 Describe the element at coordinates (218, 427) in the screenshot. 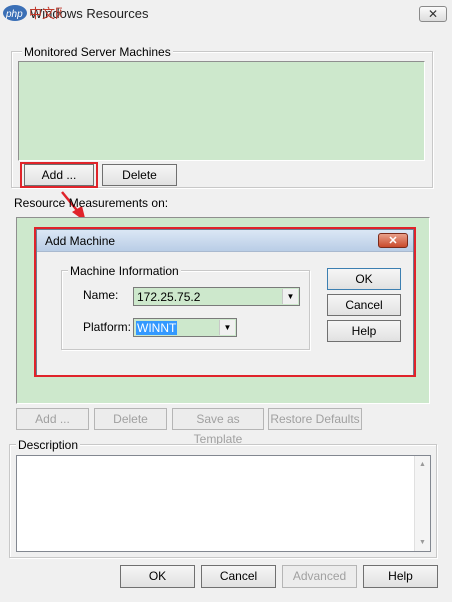

I see `save-as-template-button: Save as Template` at that location.